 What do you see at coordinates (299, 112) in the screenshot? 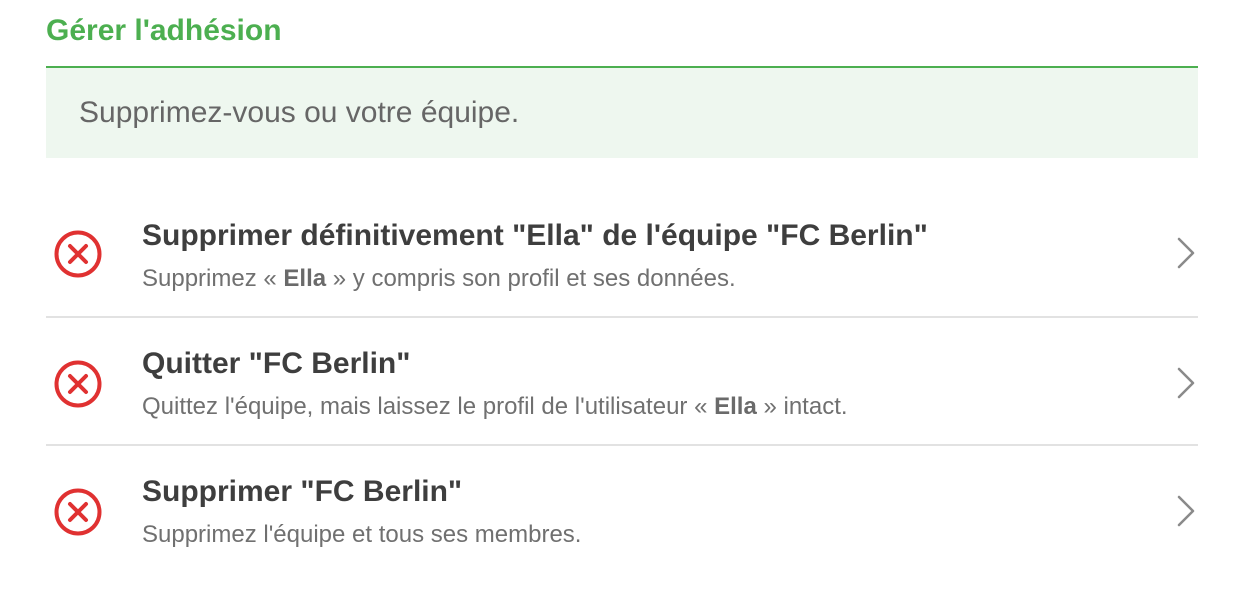
I see `notice-text: Supprimez-vous ou votre équipe.` at bounding box center [299, 112].